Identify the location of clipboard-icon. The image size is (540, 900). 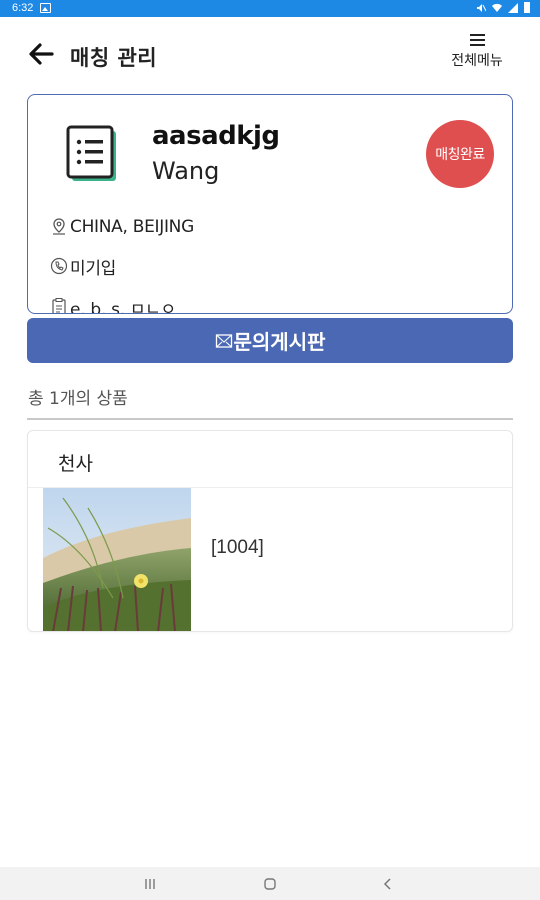
(59, 305).